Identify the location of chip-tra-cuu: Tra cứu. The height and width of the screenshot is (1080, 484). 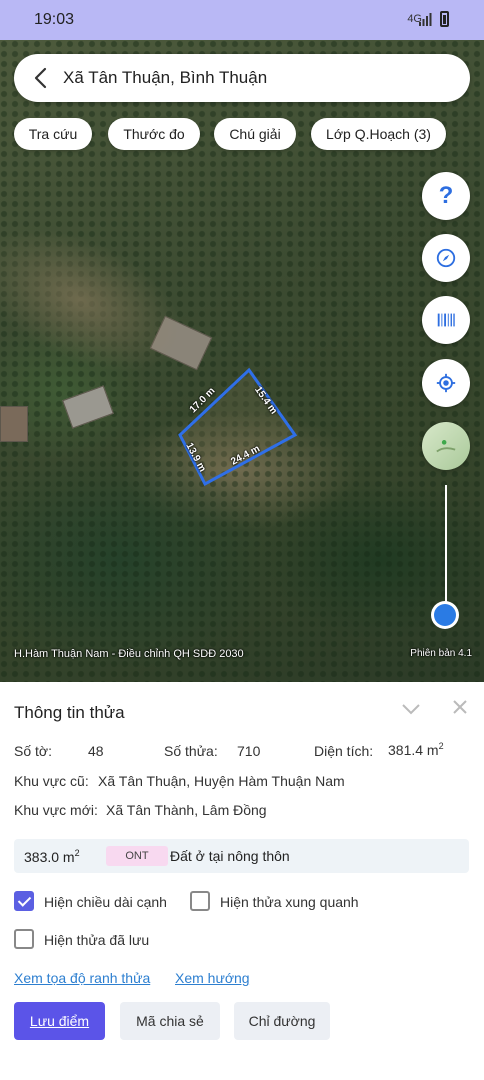
(53, 134).